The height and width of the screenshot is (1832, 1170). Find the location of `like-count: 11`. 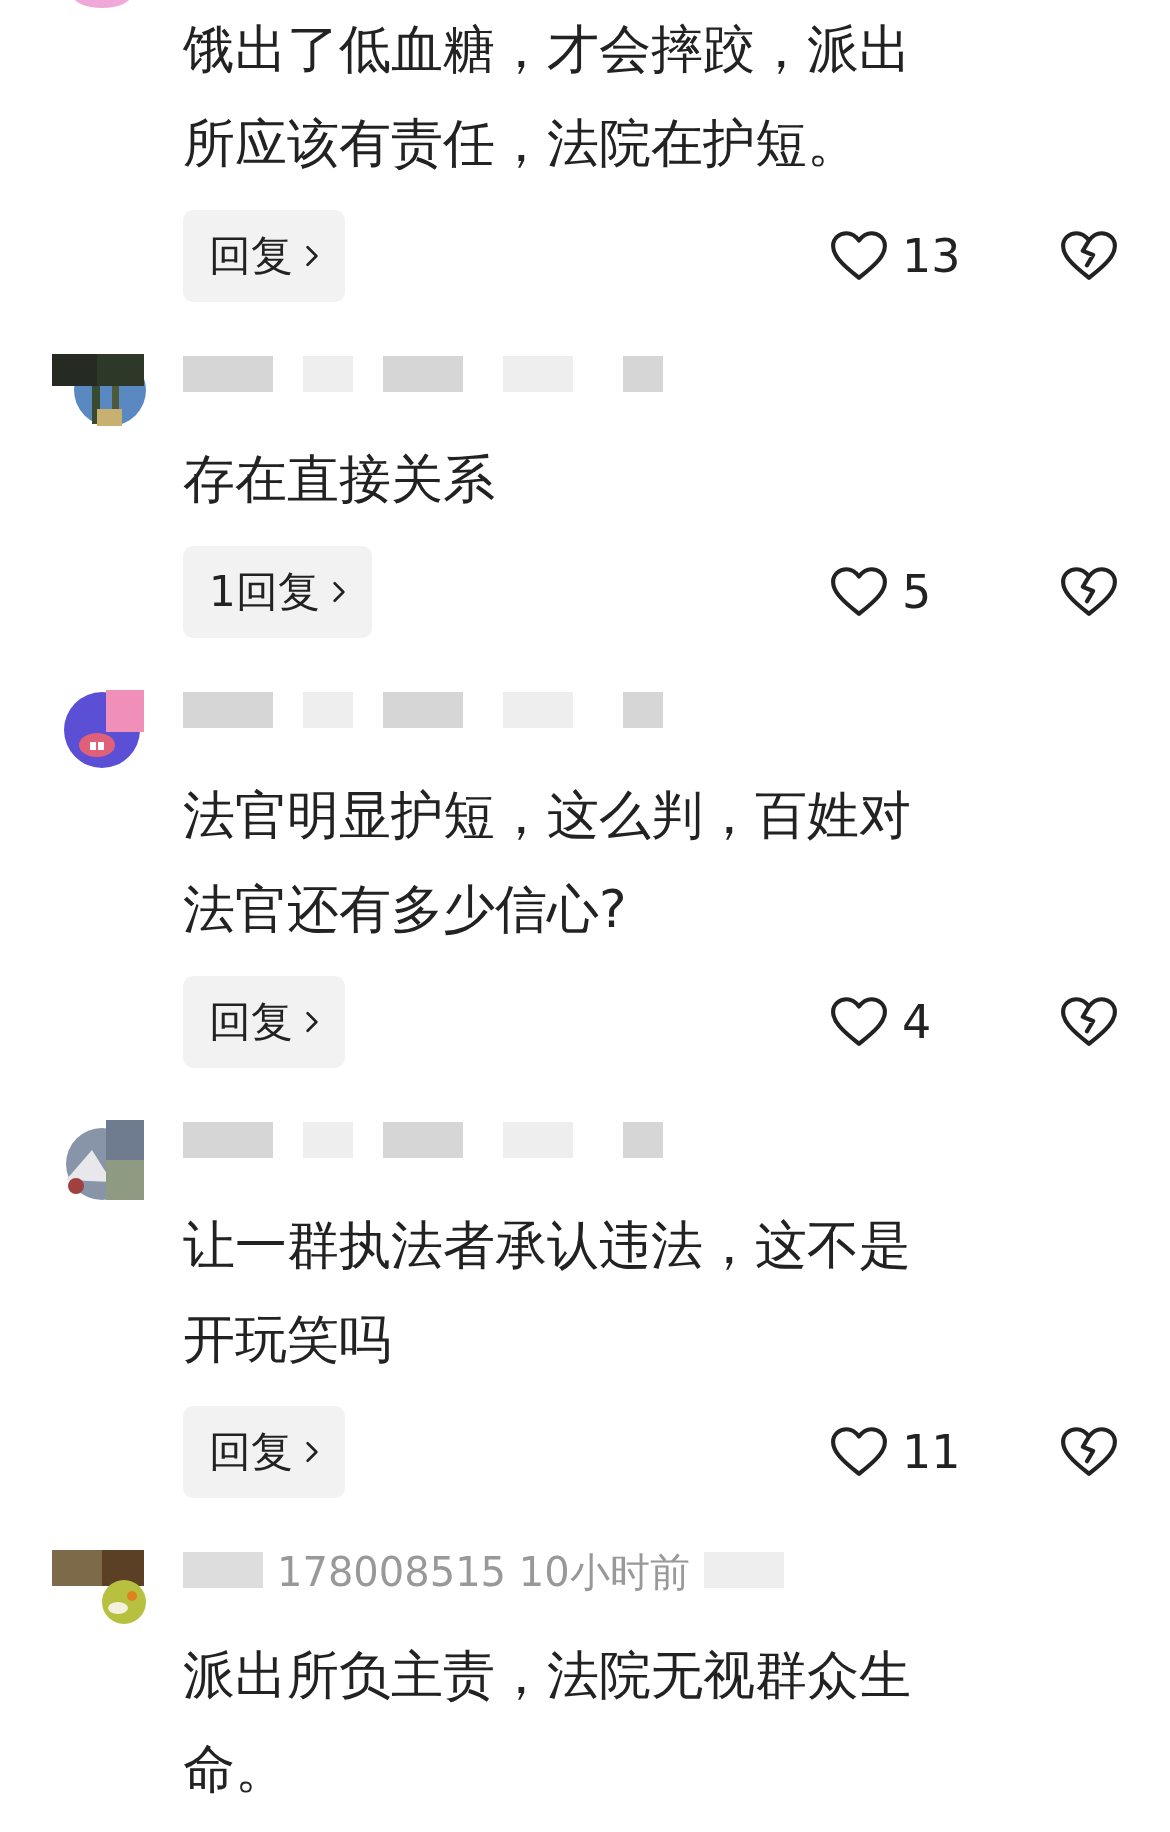

like-count: 11 is located at coordinates (931, 1452).